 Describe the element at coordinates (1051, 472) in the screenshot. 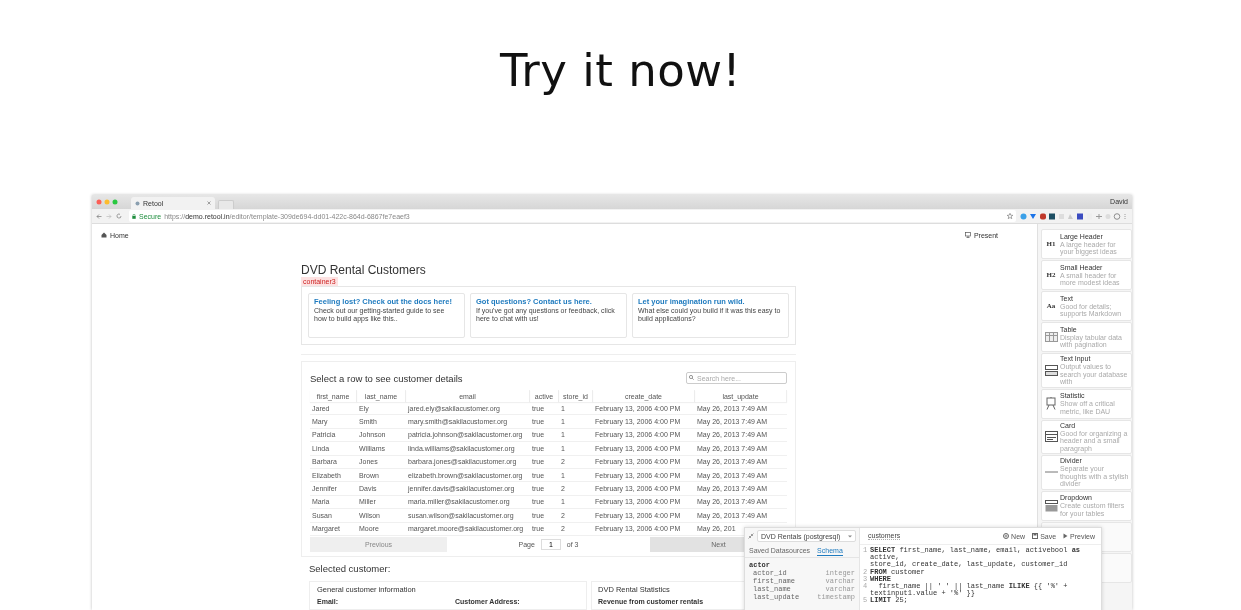

I see `divider-icon` at that location.